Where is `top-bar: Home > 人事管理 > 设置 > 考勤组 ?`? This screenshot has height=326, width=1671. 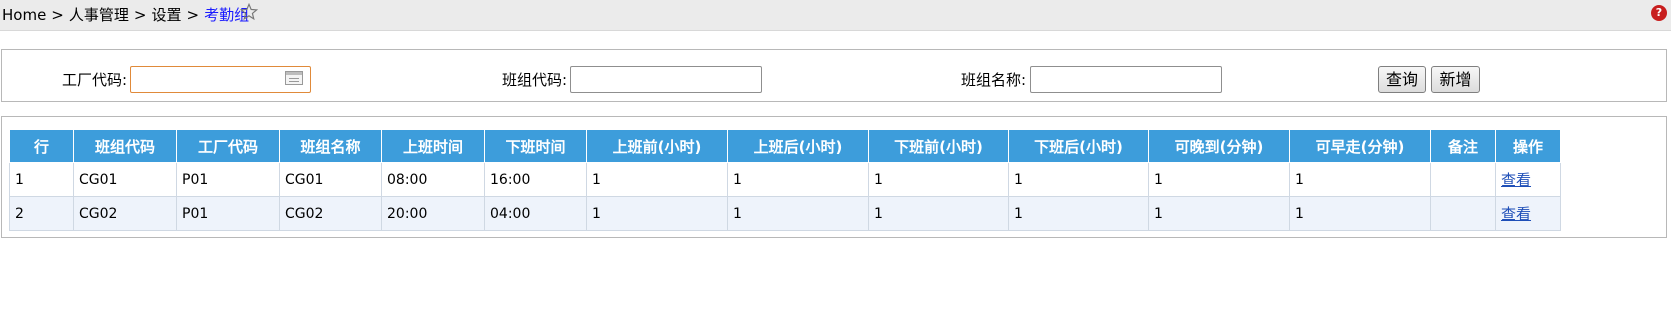
top-bar: Home > 人事管理 > 设置 > 考勤组 ? is located at coordinates (835, 15).